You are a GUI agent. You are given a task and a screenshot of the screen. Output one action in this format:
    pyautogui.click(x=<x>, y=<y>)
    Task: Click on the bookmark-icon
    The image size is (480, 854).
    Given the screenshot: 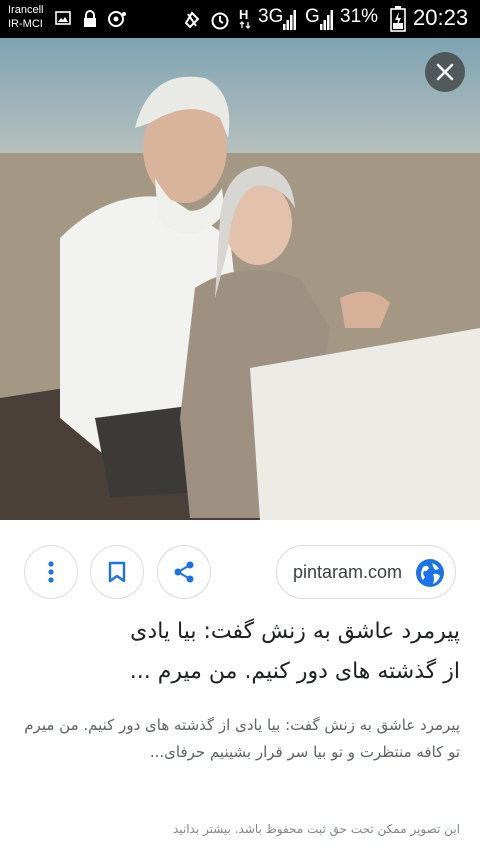 What is the action you would take?
    pyautogui.click(x=117, y=572)
    